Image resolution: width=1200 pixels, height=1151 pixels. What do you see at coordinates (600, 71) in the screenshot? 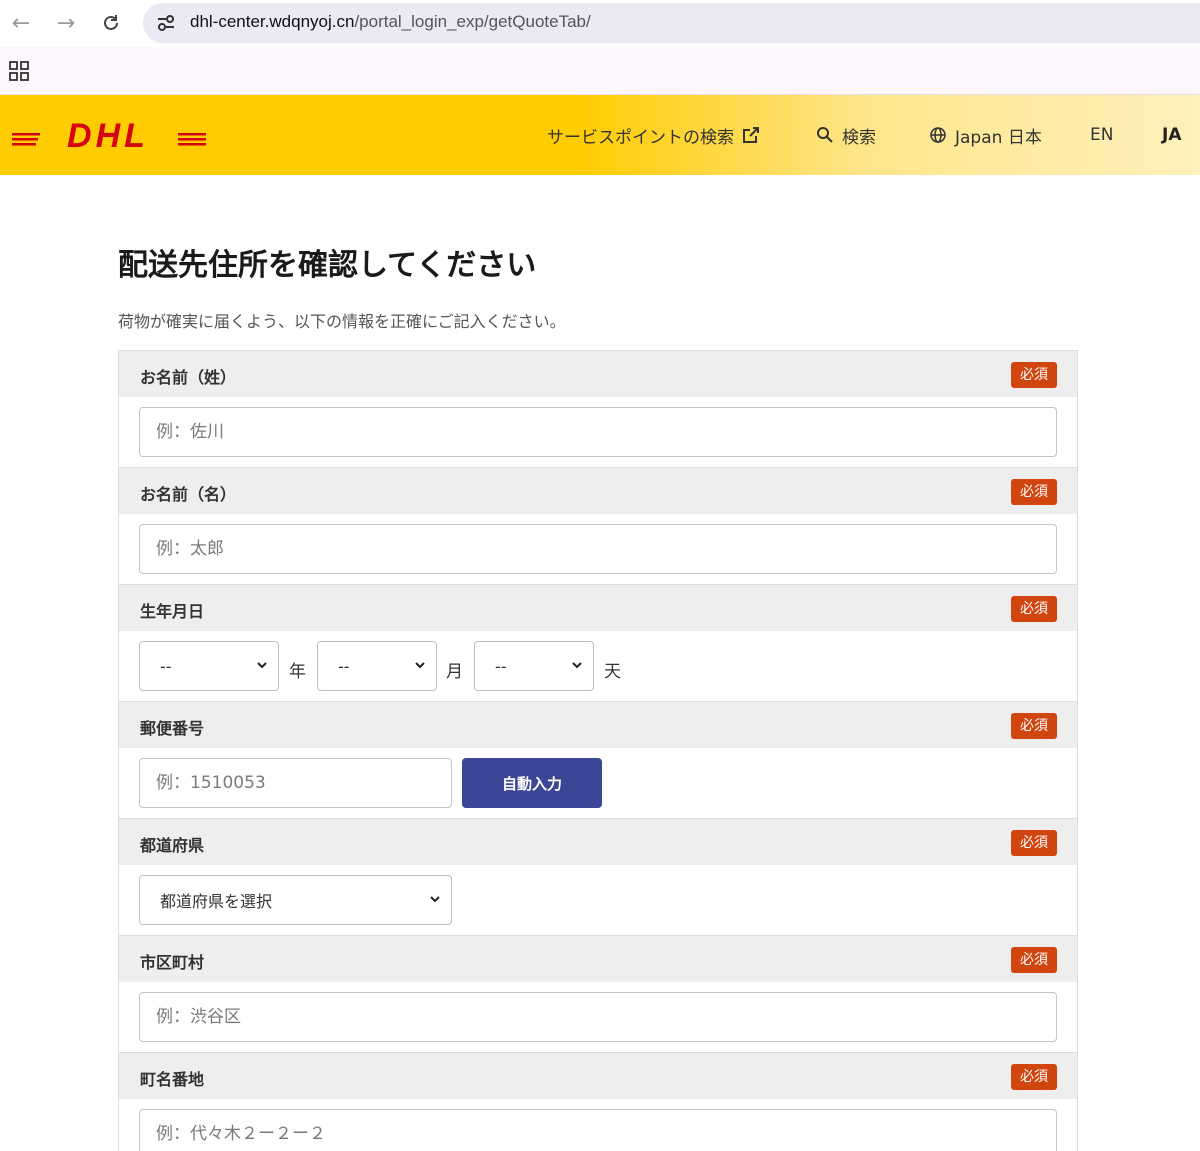
I see `bookmarks-bar` at bounding box center [600, 71].